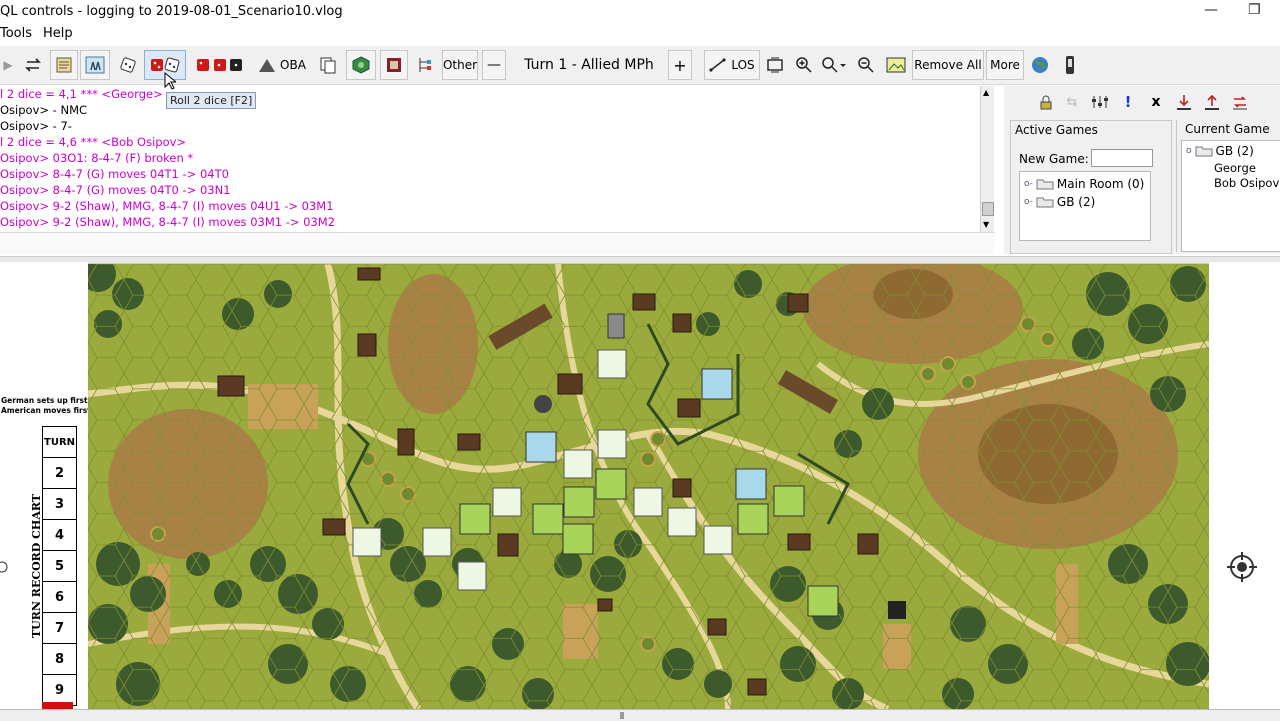  I want to click on turn-decrement-button: —, so click(494, 65).